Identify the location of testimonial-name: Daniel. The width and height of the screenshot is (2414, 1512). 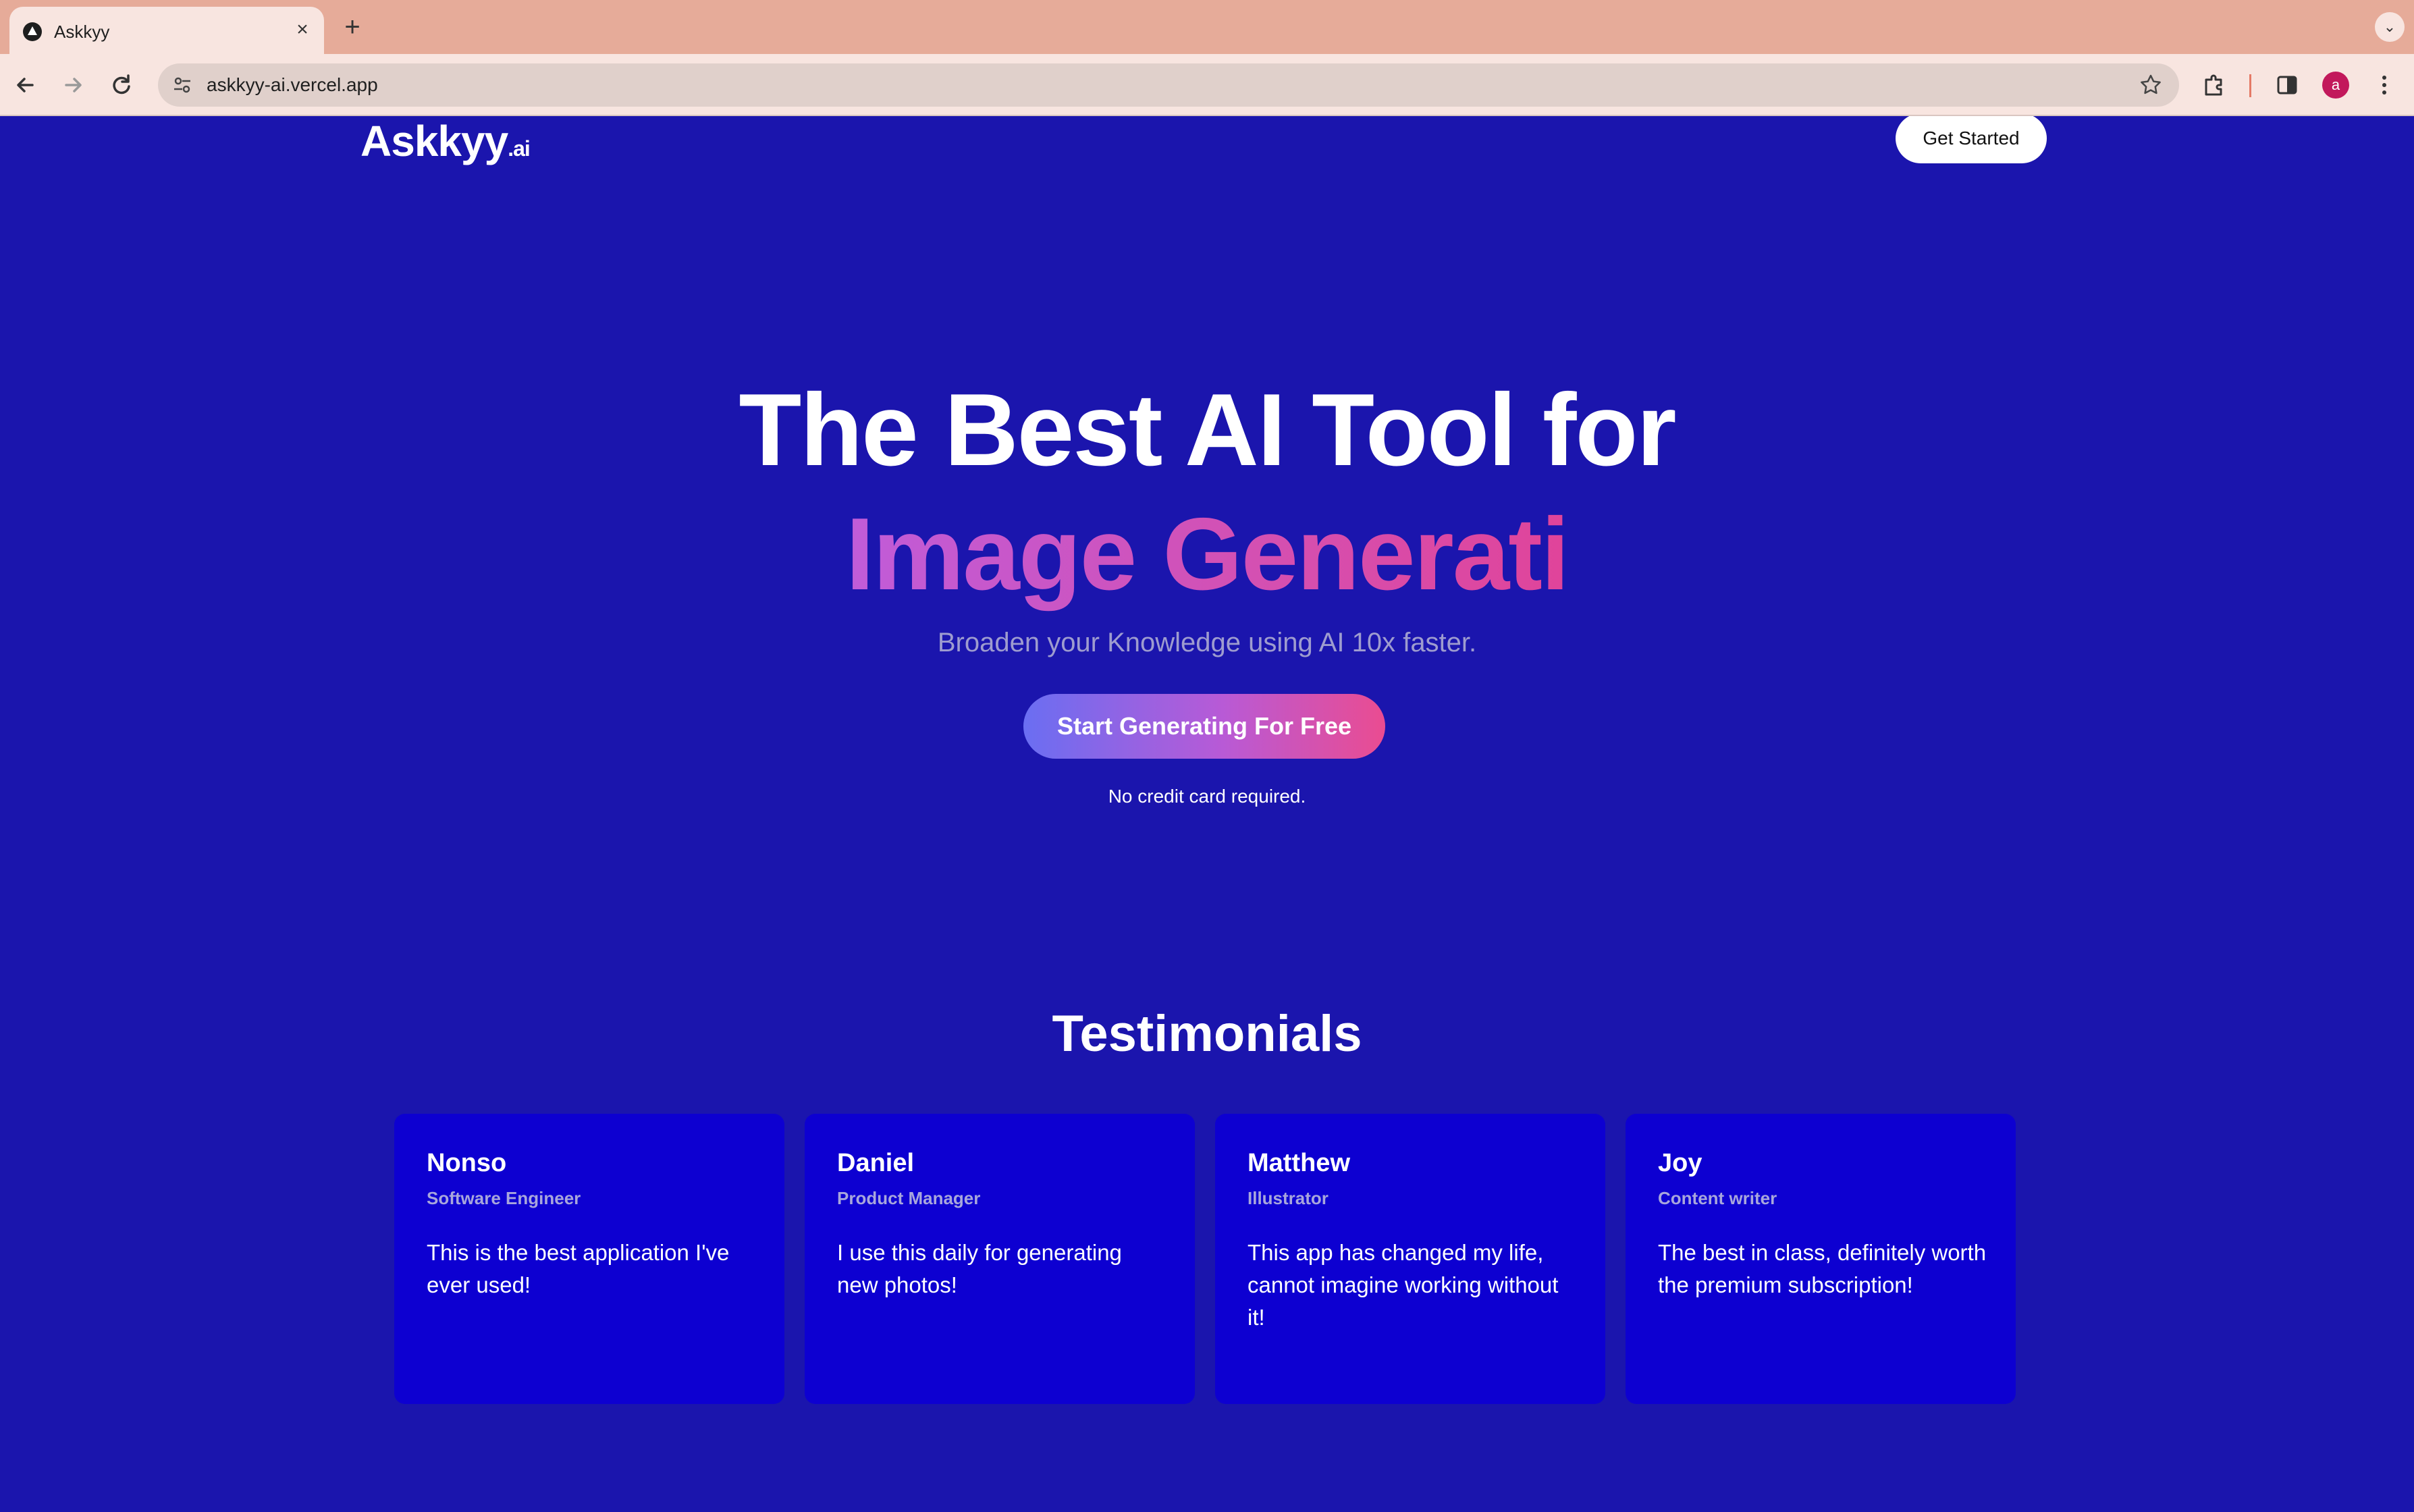
(876, 1163).